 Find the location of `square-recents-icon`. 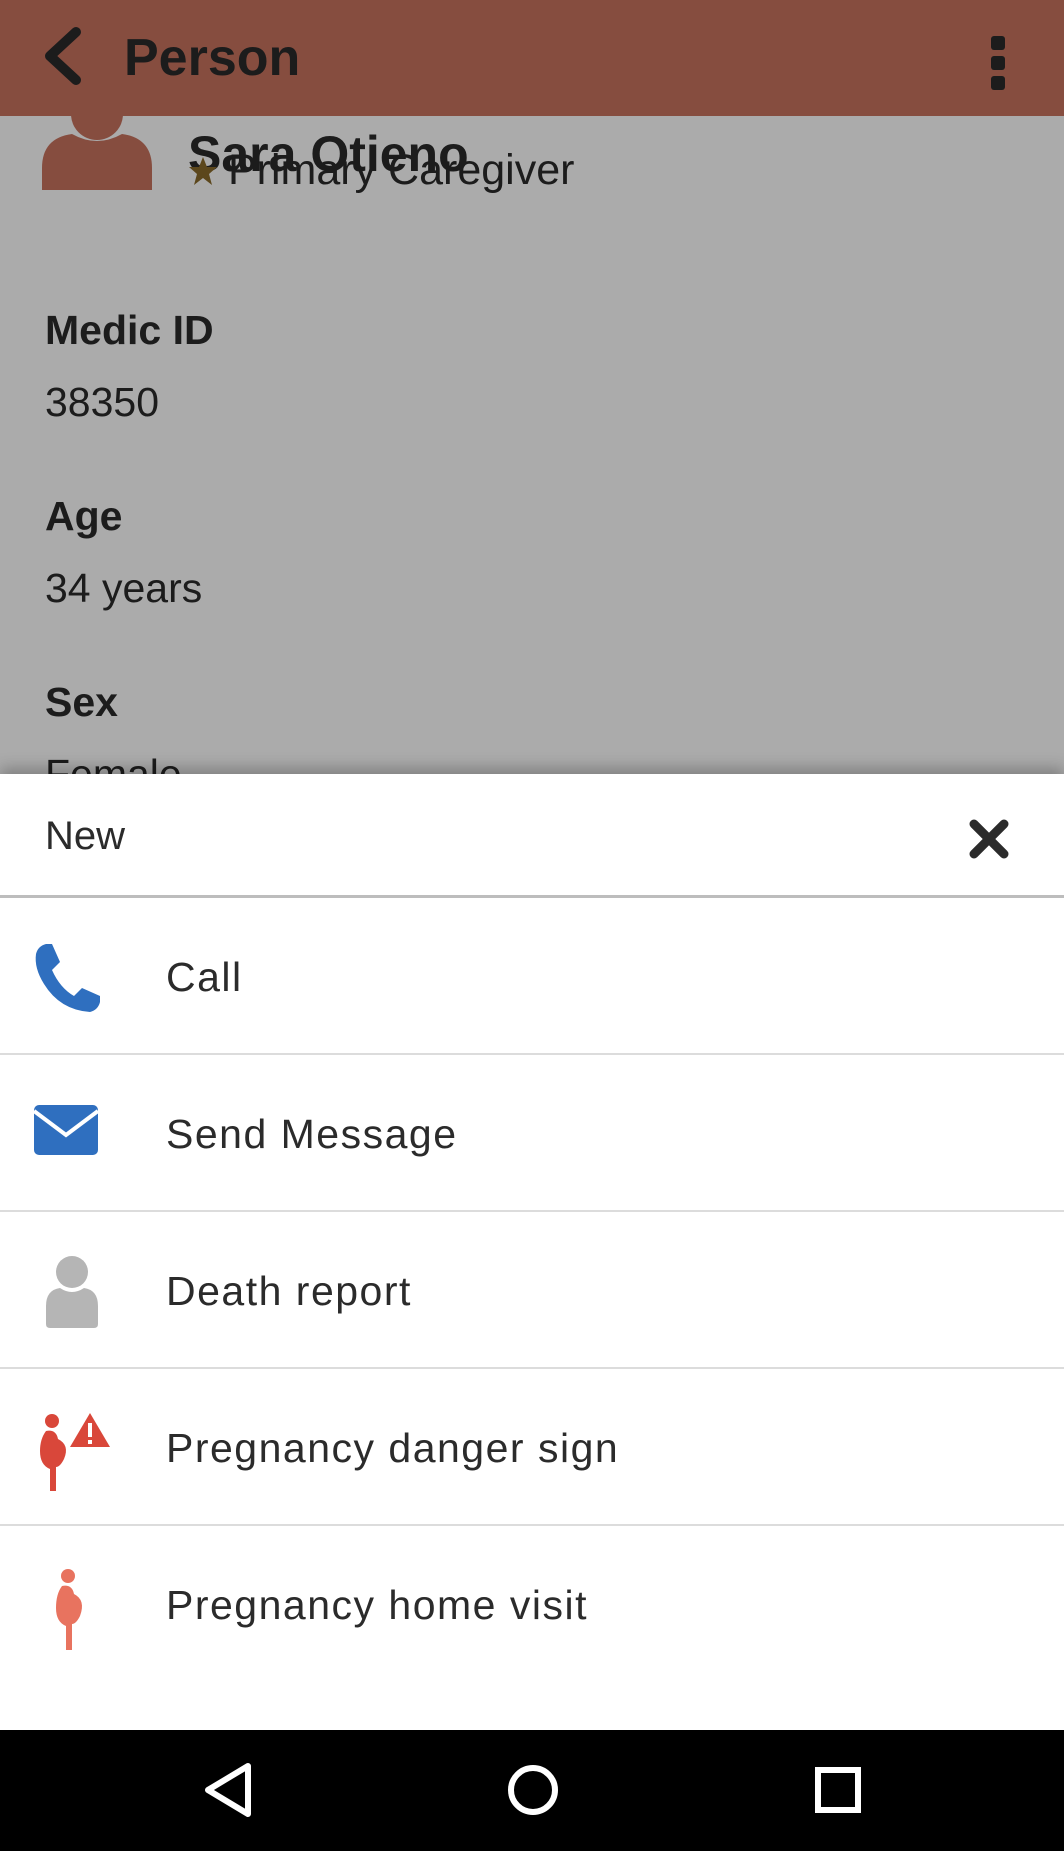

square-recents-icon is located at coordinates (838, 1790).